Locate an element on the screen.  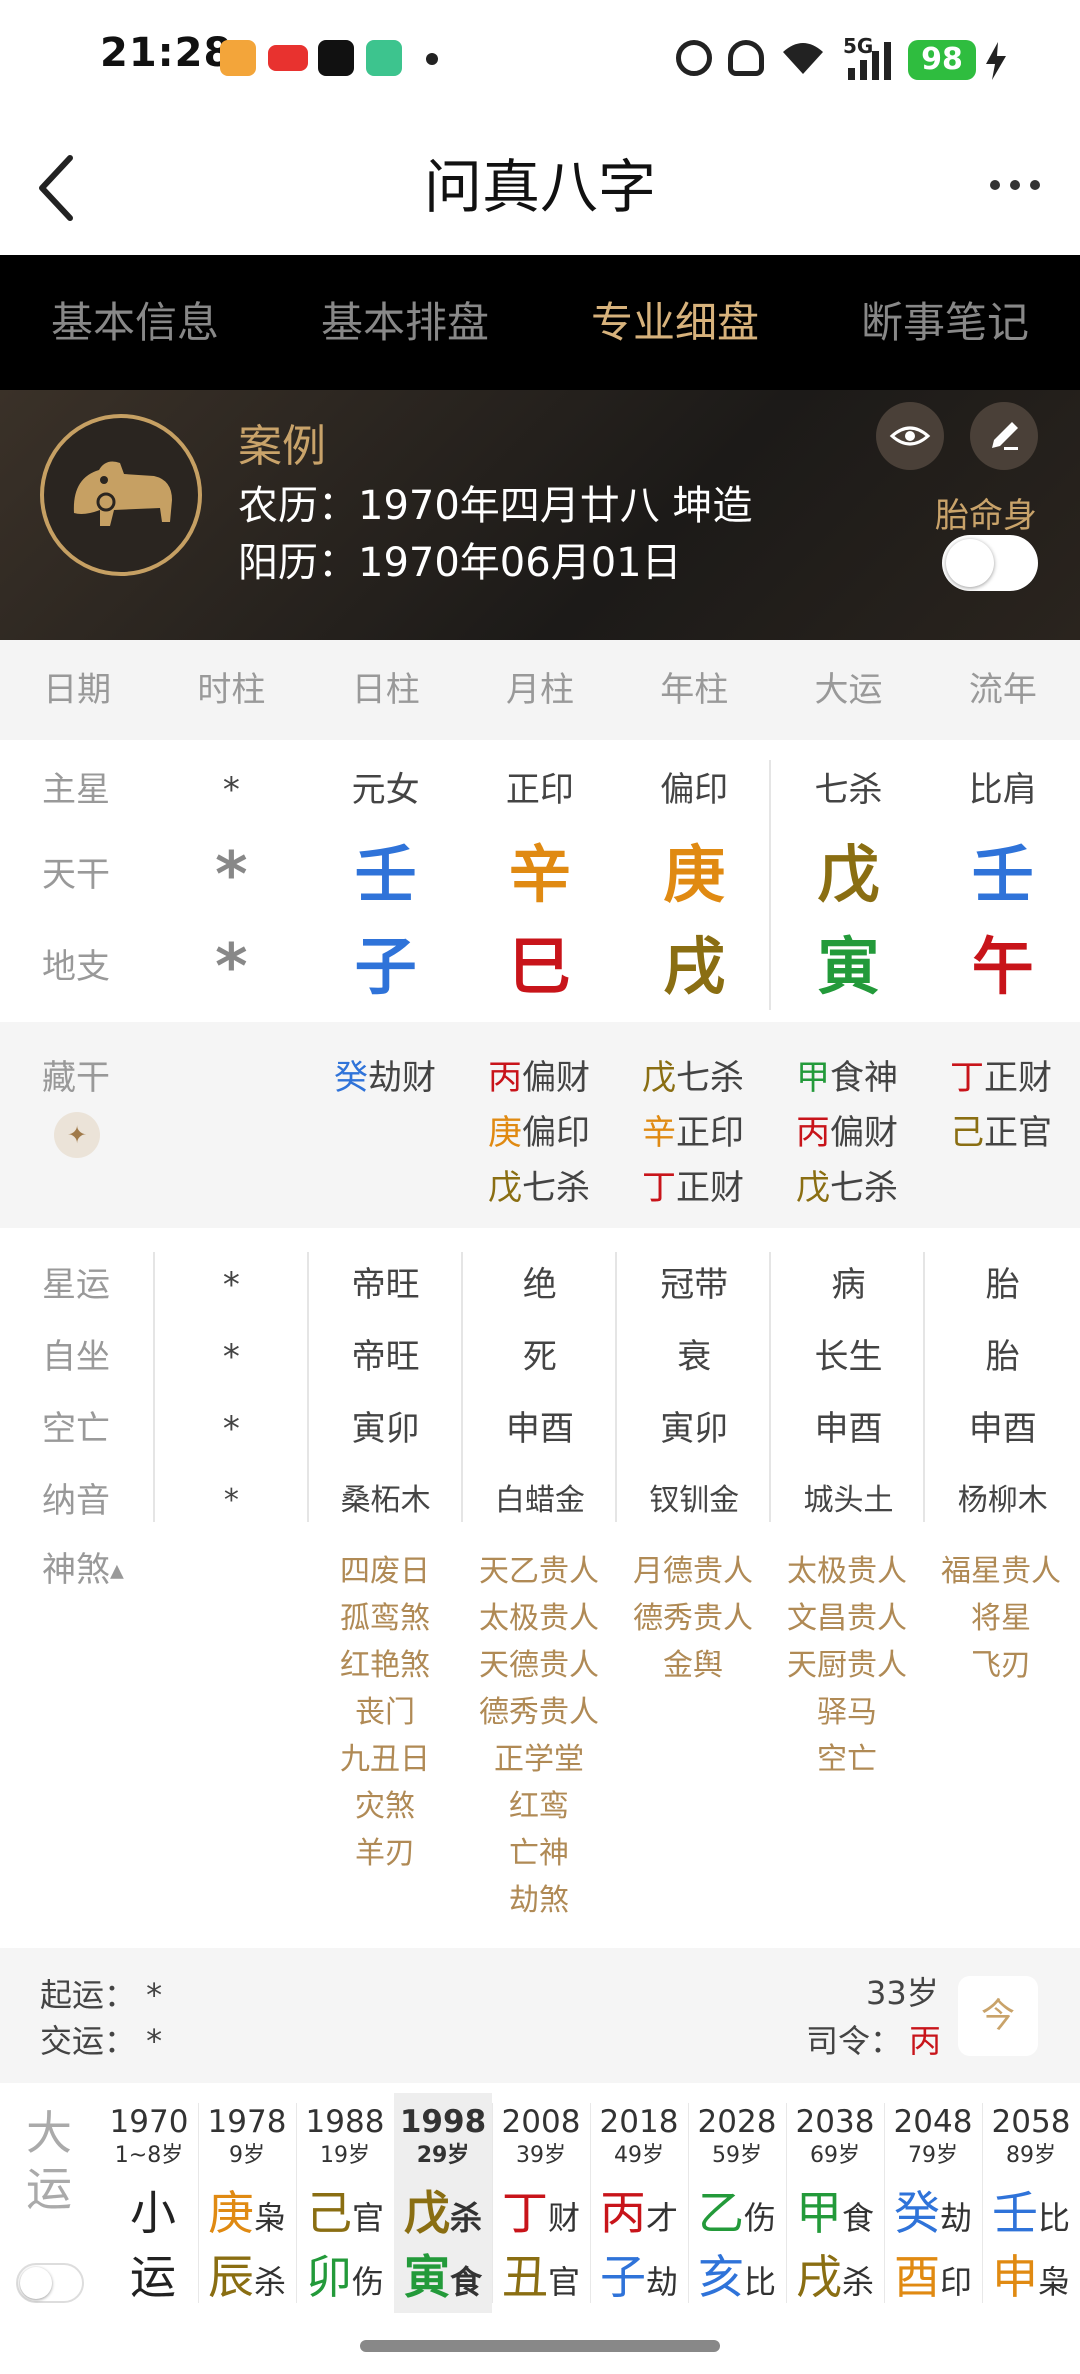
solar-label: 阳历： is located at coordinates (298, 563).